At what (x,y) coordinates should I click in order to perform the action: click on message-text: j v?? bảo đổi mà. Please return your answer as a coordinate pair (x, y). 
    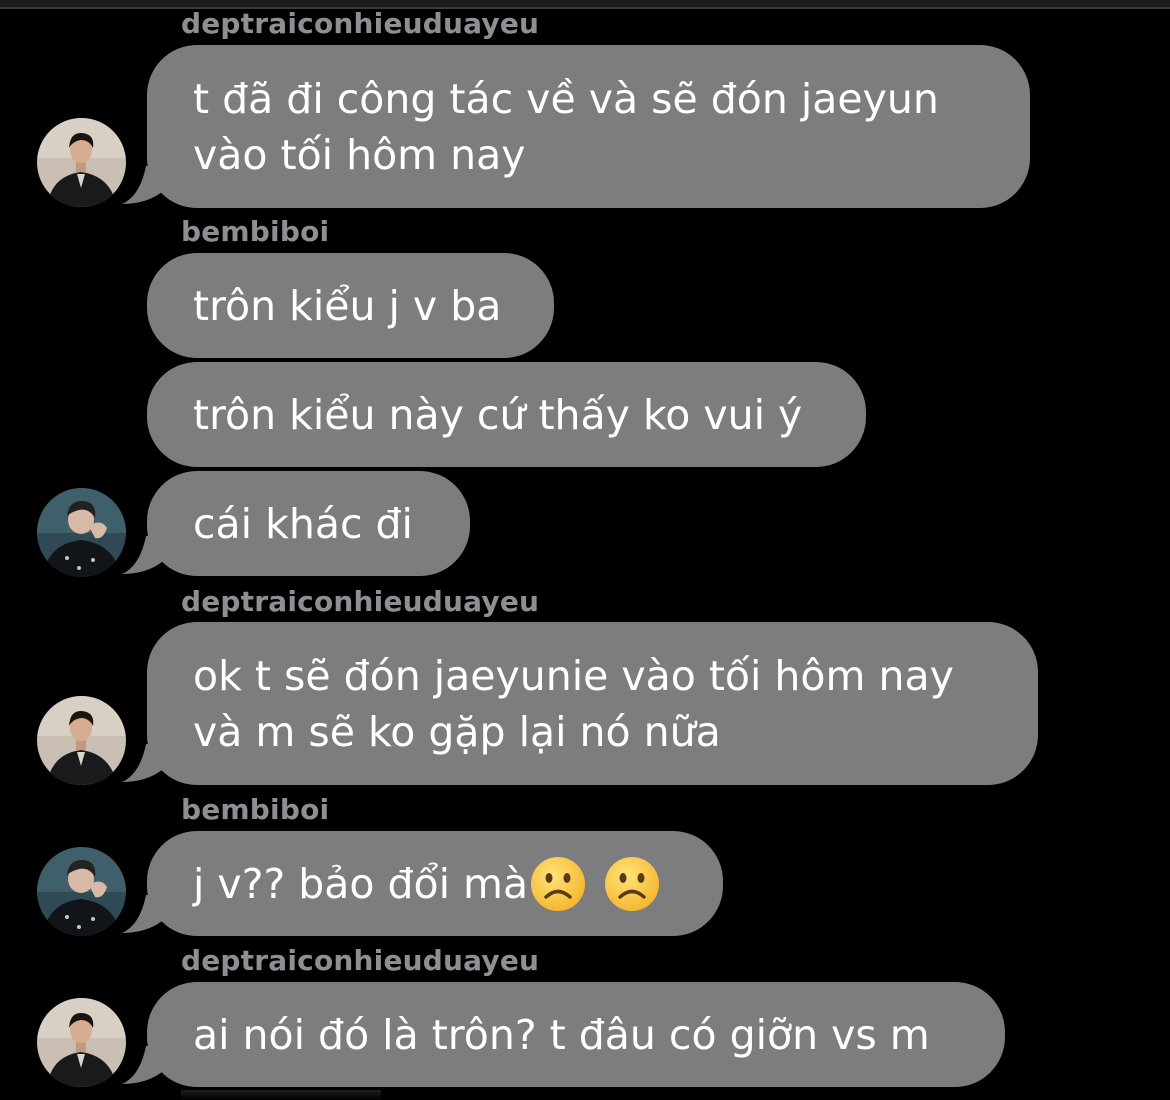
    Looking at the image, I should click on (361, 883).